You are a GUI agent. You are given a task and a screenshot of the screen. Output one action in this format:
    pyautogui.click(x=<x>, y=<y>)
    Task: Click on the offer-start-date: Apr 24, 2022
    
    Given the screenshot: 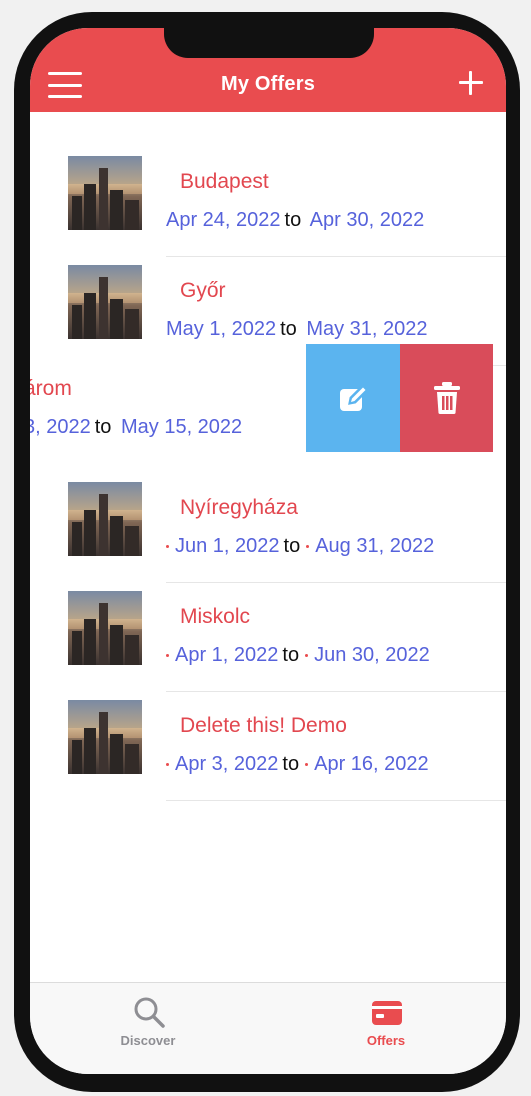 What is the action you would take?
    pyautogui.click(x=223, y=220)
    